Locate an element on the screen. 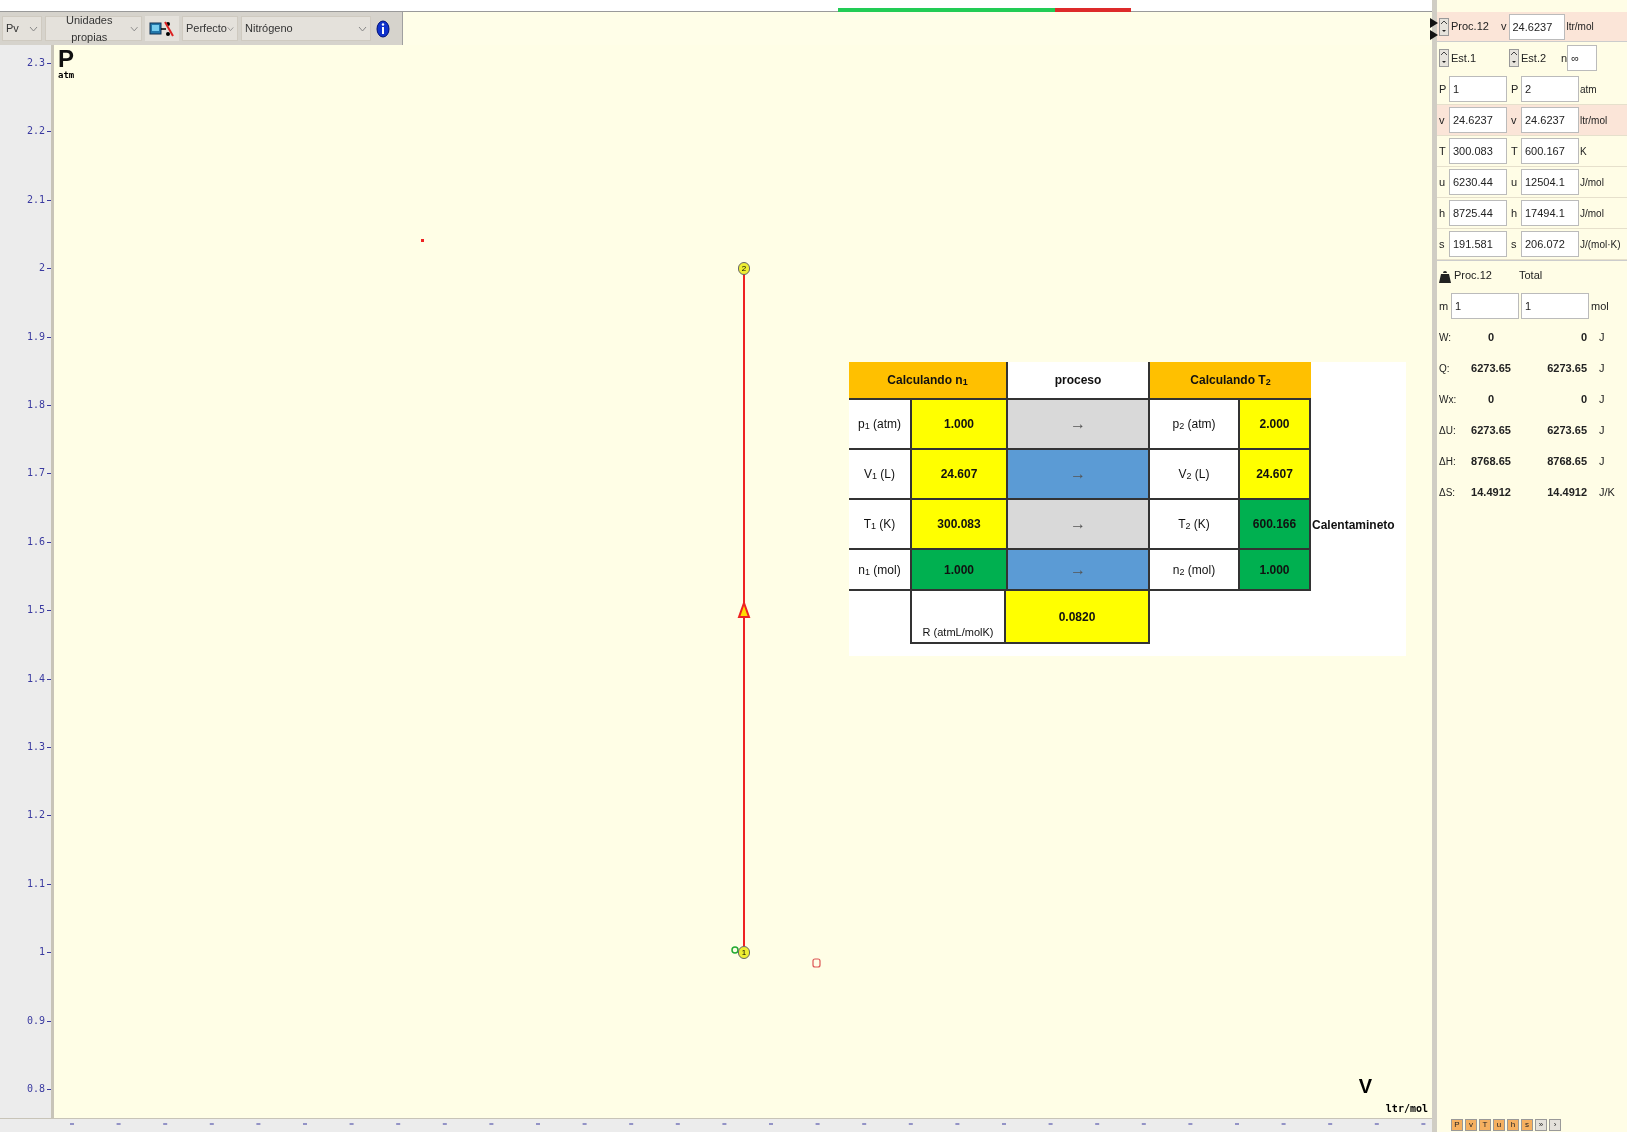  volume-field: 24.6237 is located at coordinates (1536, 26).